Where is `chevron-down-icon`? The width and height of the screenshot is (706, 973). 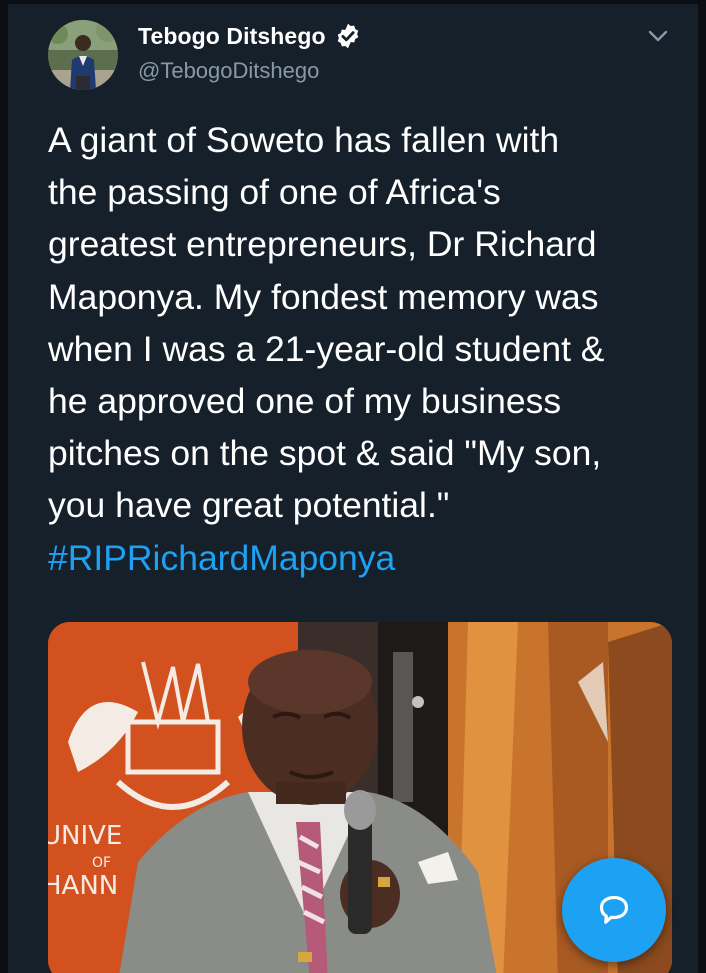 chevron-down-icon is located at coordinates (658, 36).